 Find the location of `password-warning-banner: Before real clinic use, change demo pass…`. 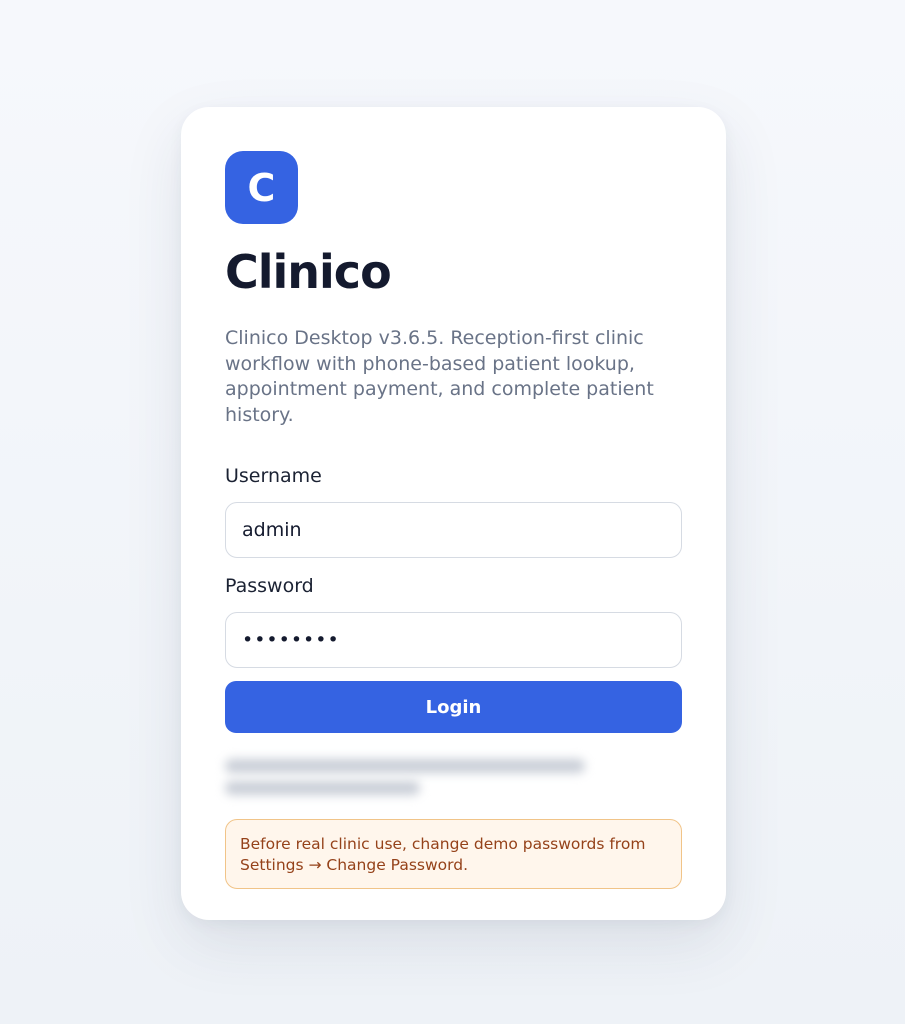

password-warning-banner: Before real clinic use, change demo pass… is located at coordinates (453, 854).